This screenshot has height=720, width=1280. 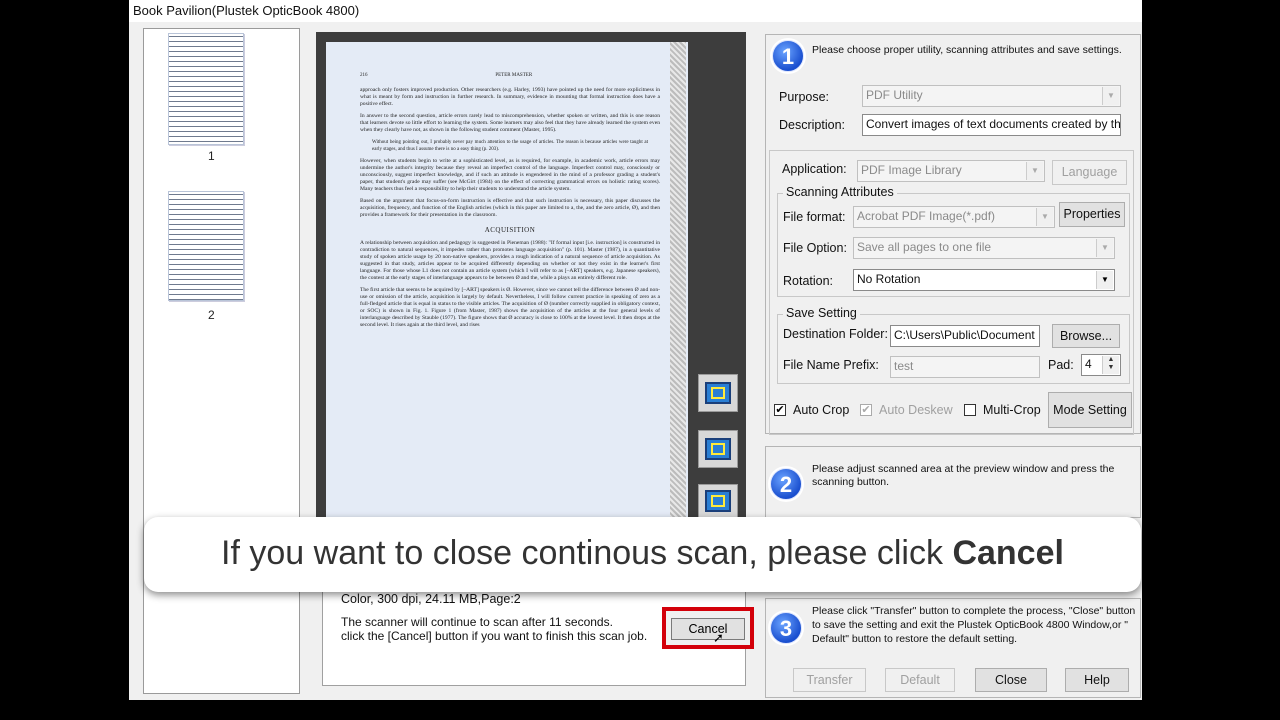 I want to click on rotate-180-icon, so click(x=718, y=501).